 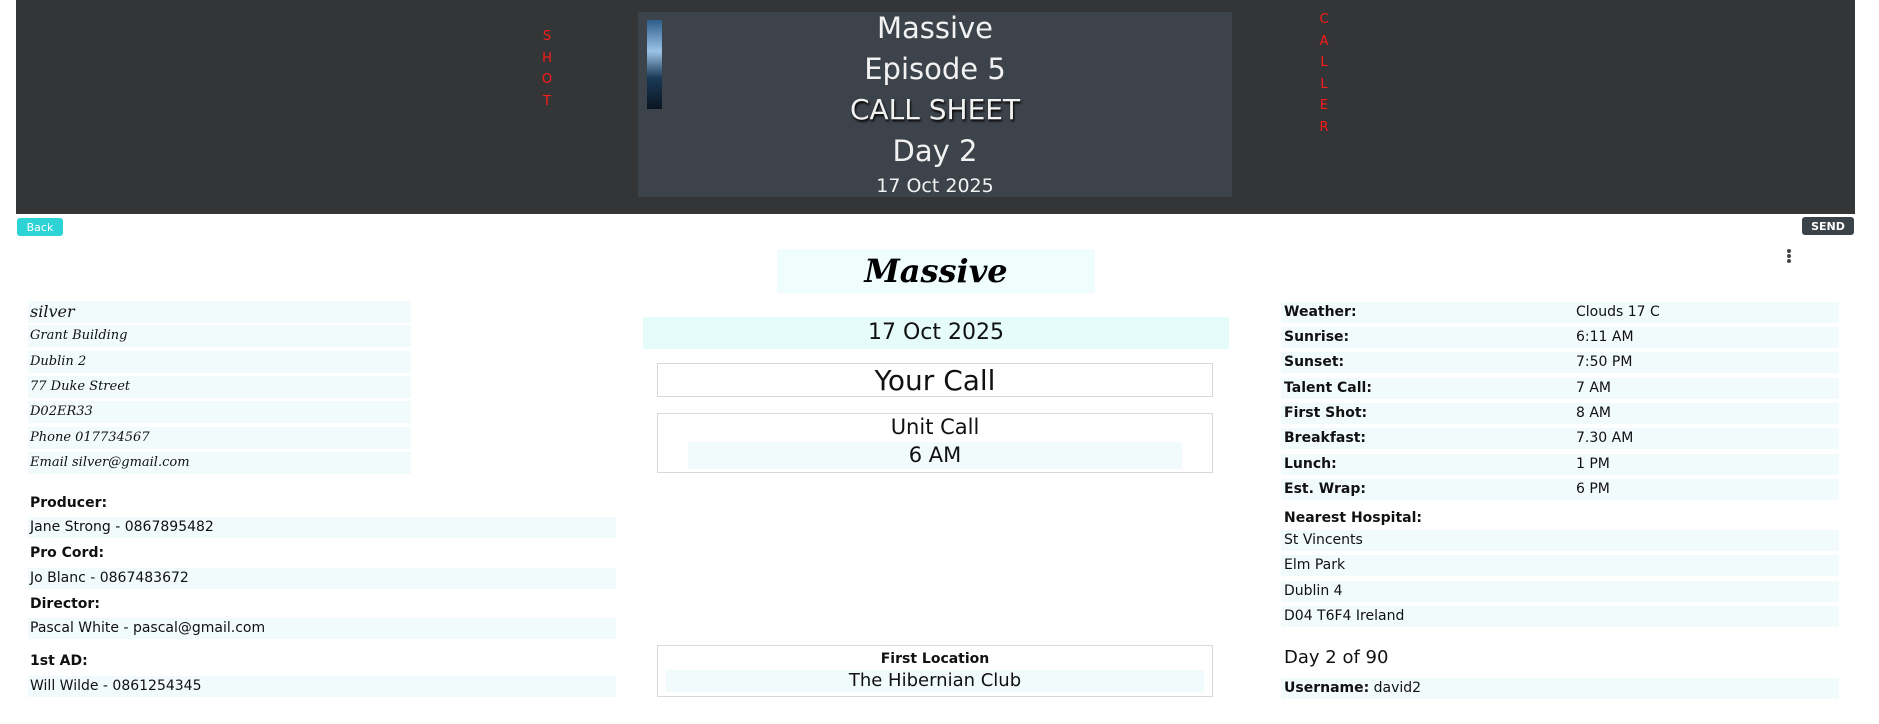 What do you see at coordinates (935, 380) in the screenshot?
I see `your-call-label: Your Call` at bounding box center [935, 380].